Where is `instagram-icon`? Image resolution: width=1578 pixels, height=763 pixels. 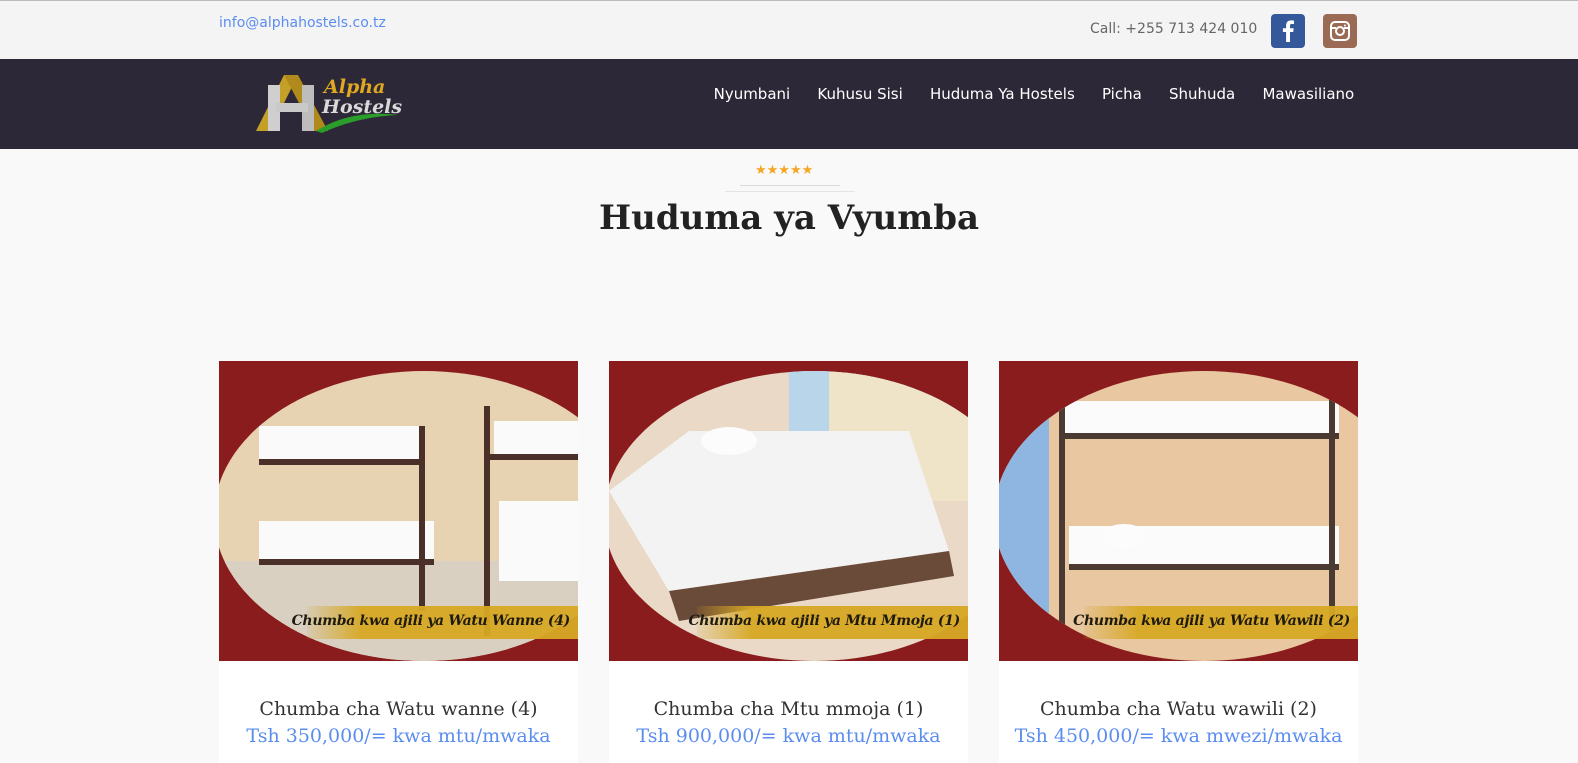
instagram-icon is located at coordinates (1340, 31).